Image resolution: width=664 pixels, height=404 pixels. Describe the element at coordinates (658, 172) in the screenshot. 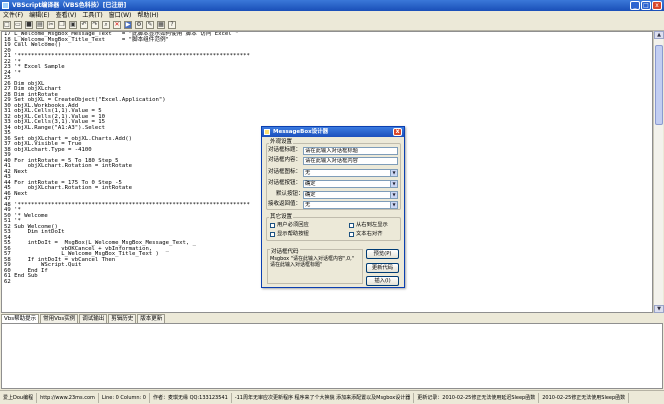

I see `editor-scrollbar: ▲ ▼` at that location.